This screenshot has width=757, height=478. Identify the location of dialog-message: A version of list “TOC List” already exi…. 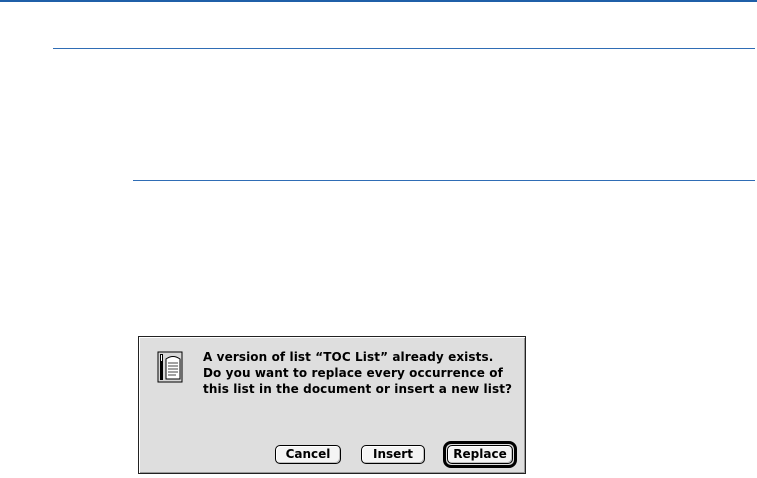
(358, 373).